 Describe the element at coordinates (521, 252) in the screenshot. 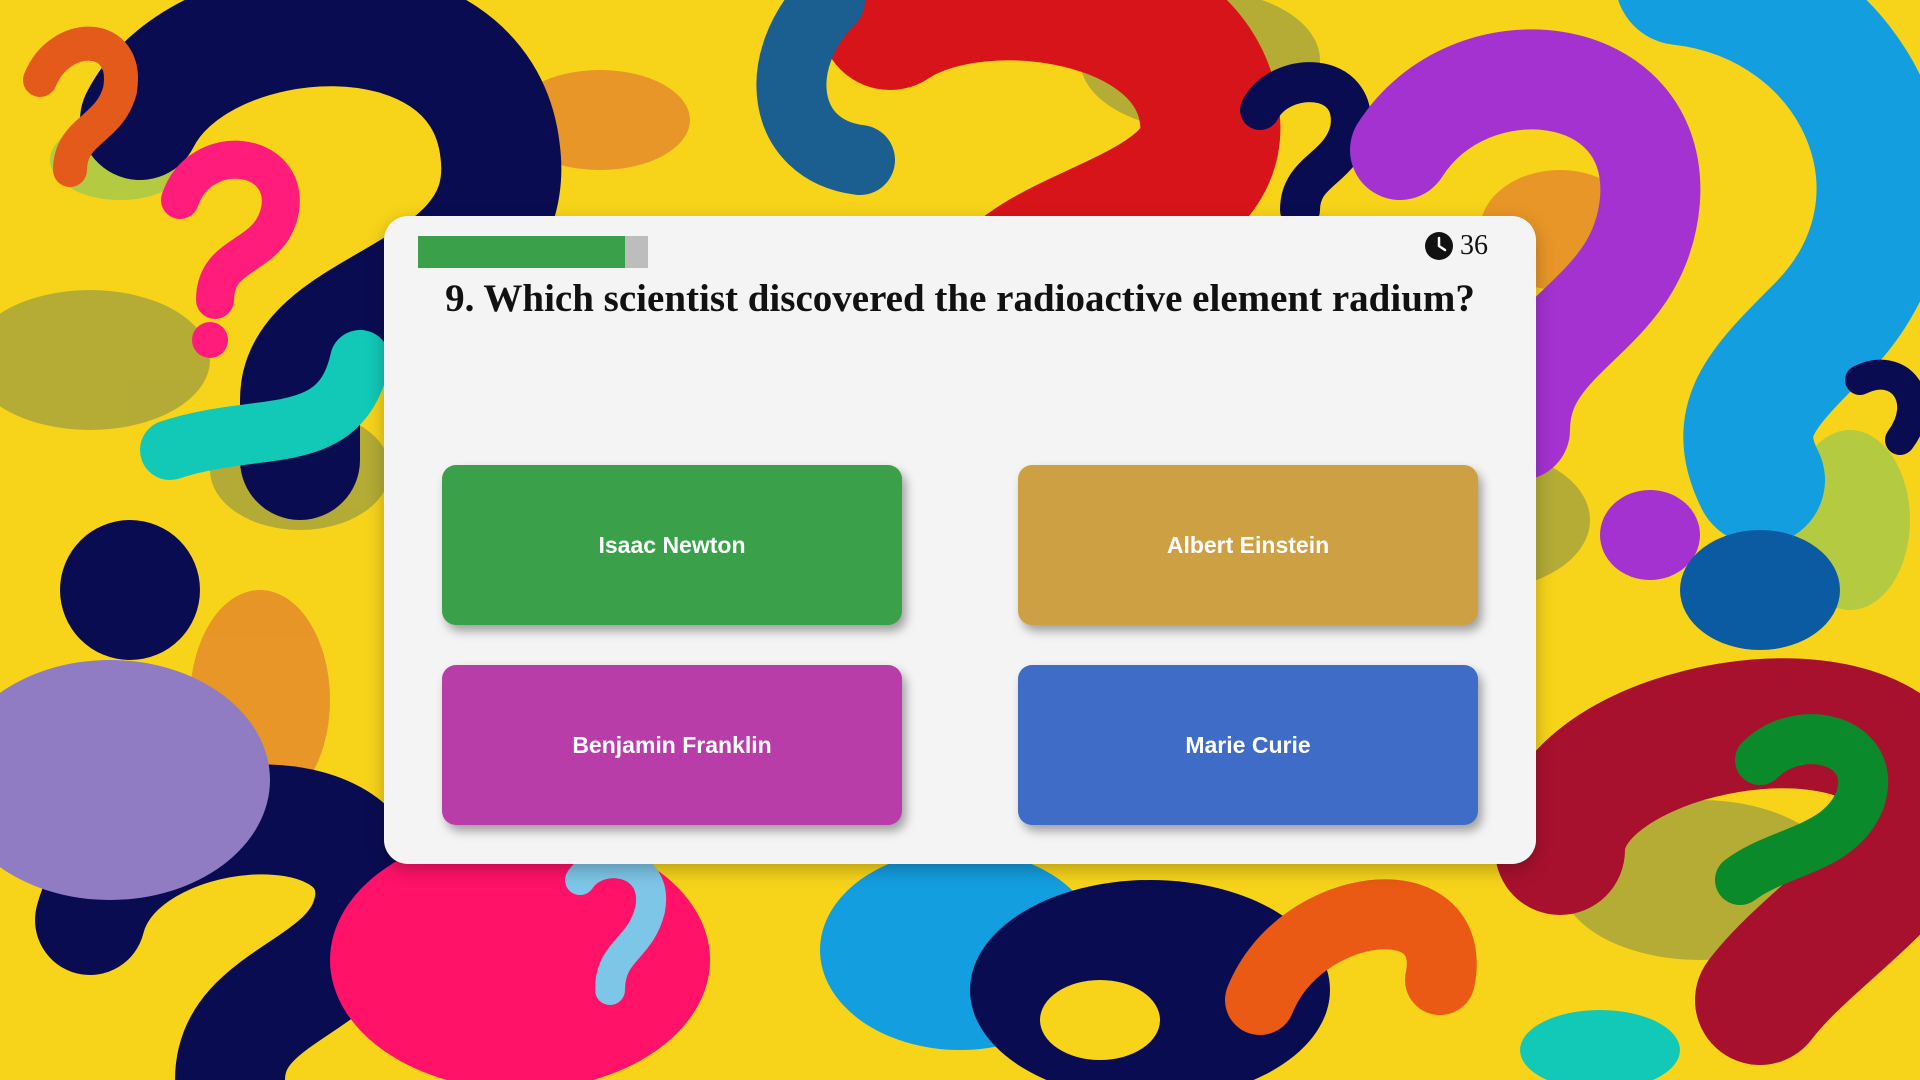

I see `progress-bar-fill` at that location.